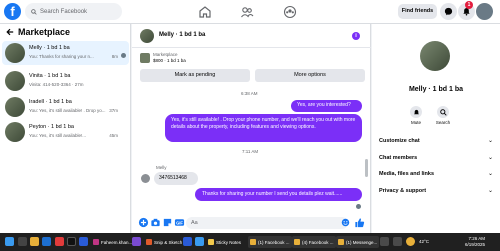 Image resolution: width=500 pixels, height=251 pixels. What do you see at coordinates (470, 242) in the screenshot?
I see `system-clock: 7:26 AM 6/19/2025` at bounding box center [470, 242].